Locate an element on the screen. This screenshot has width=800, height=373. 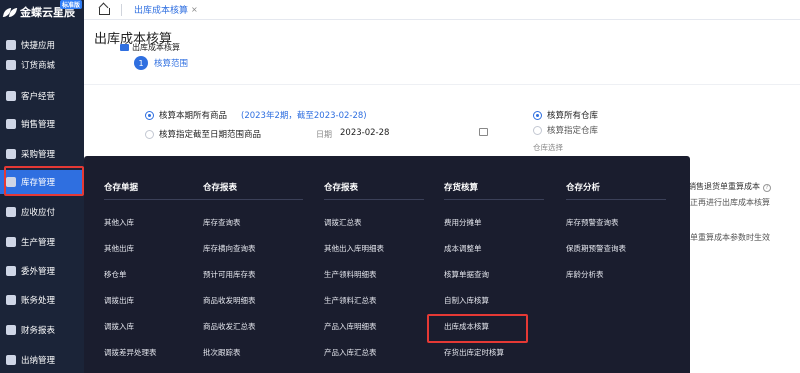
menu-item: 调拨差异处理表 is located at coordinates (130, 352).